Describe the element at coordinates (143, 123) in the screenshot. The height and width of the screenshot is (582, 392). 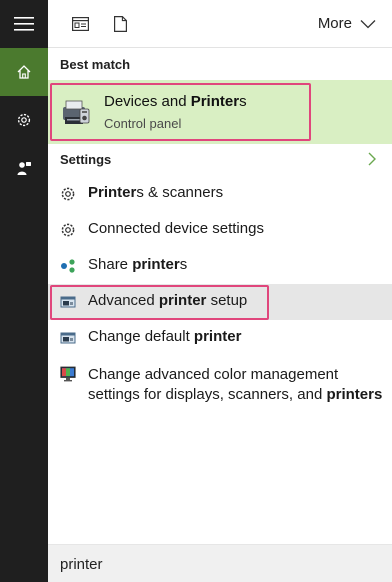
I see `best-match-subtitle: Control panel` at that location.